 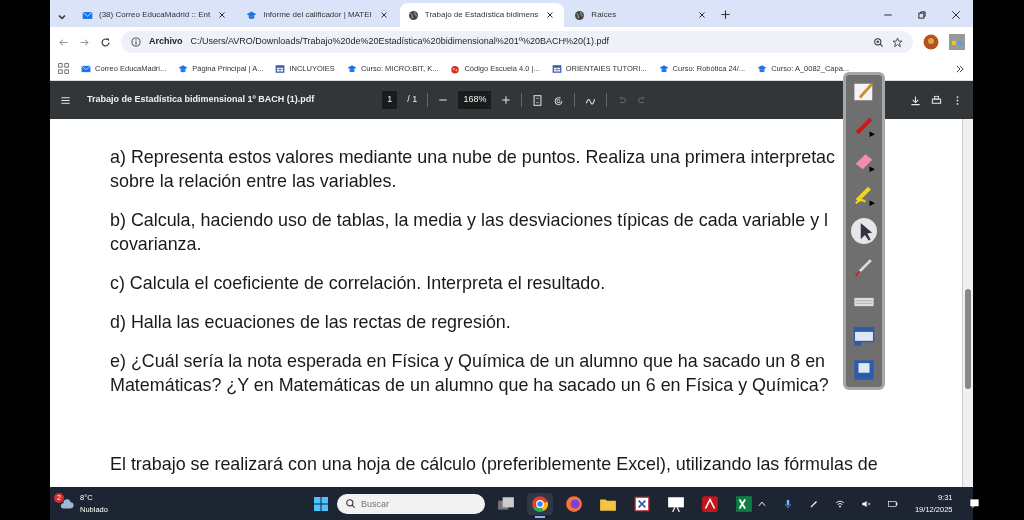 I want to click on download-icon, so click(x=915, y=100).